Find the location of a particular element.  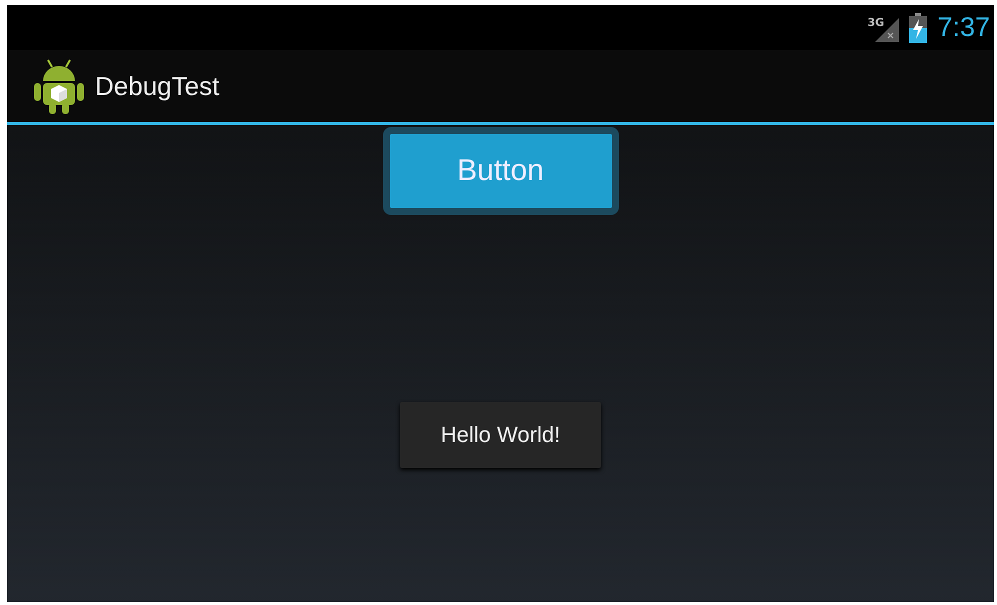

clock-time: 7:37 is located at coordinates (963, 27).